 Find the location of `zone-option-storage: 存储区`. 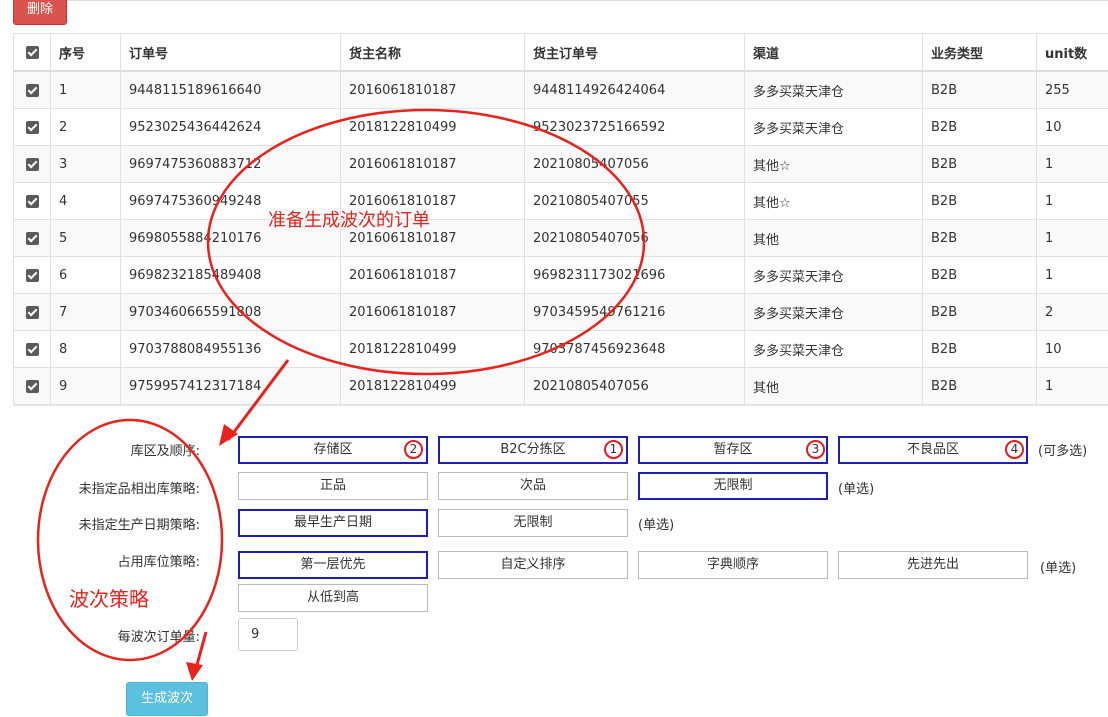

zone-option-storage: 存储区 is located at coordinates (333, 450).